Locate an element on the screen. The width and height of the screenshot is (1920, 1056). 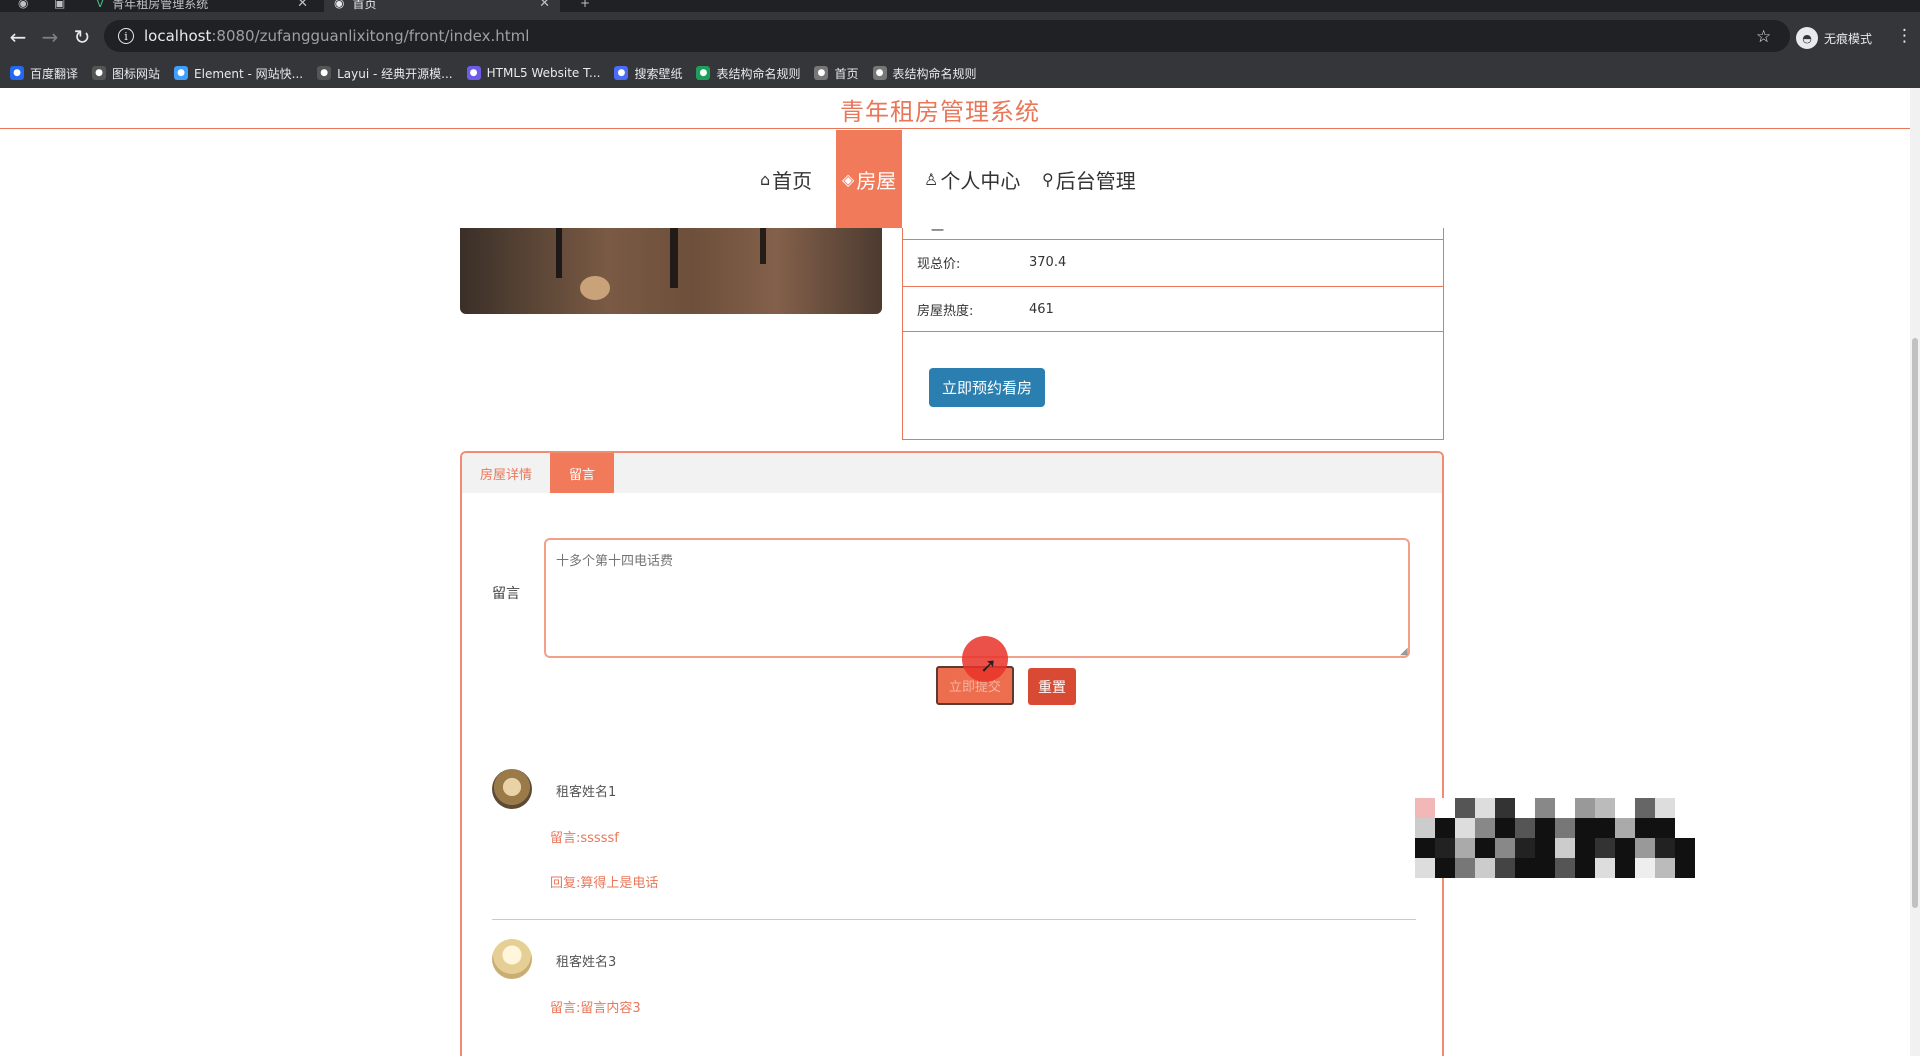
main-nav: ⌂ 首页 ◈ 房屋 ♙ 个人中心 ⚲ 后台管理 is located at coordinates (955, 179).